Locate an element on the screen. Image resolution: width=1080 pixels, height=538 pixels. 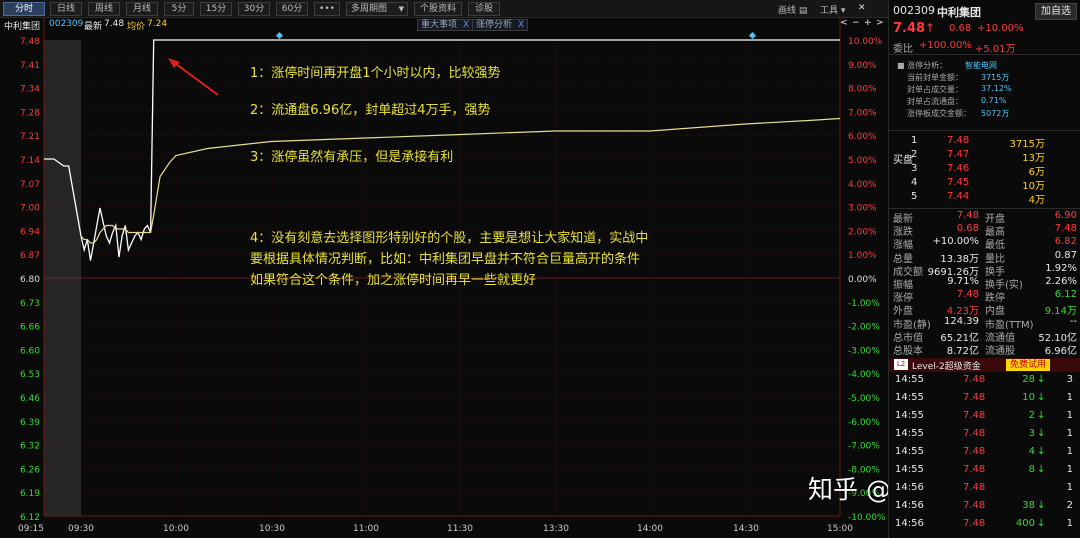
trade-tick-row: 14:56 7.48 1 is located at coordinates (984, 488).